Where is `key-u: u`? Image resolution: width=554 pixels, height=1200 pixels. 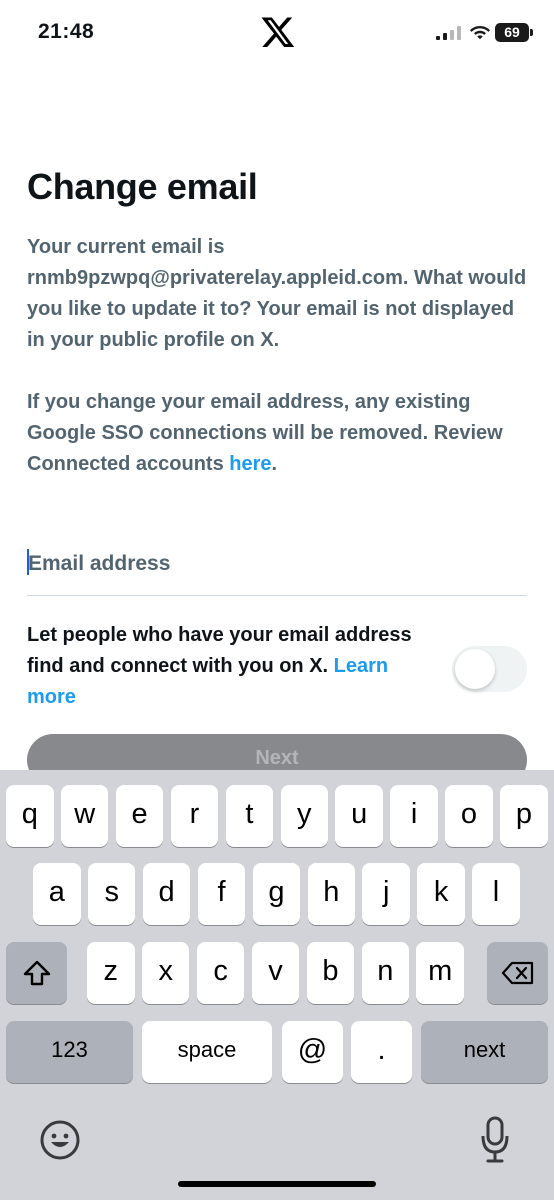 key-u: u is located at coordinates (359, 816).